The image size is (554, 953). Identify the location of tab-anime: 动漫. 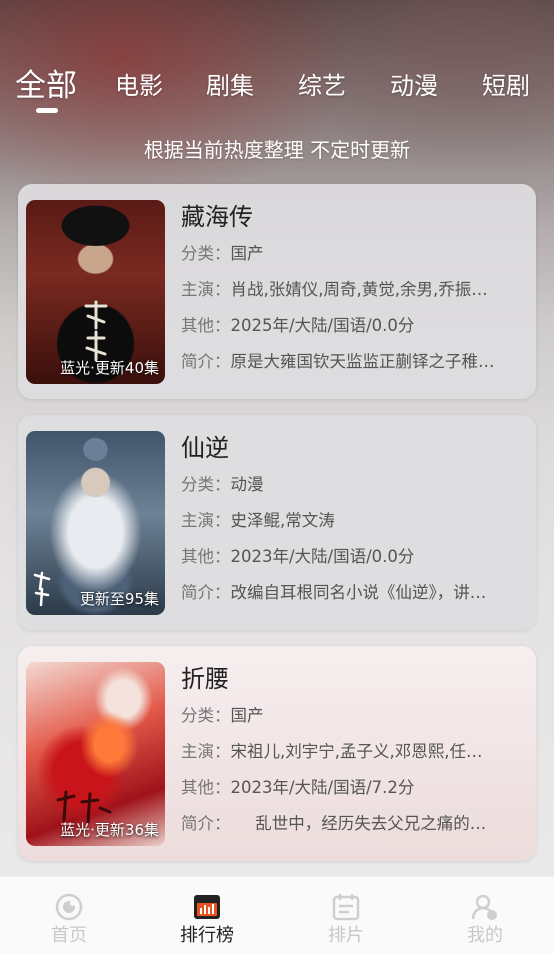
(414, 83).